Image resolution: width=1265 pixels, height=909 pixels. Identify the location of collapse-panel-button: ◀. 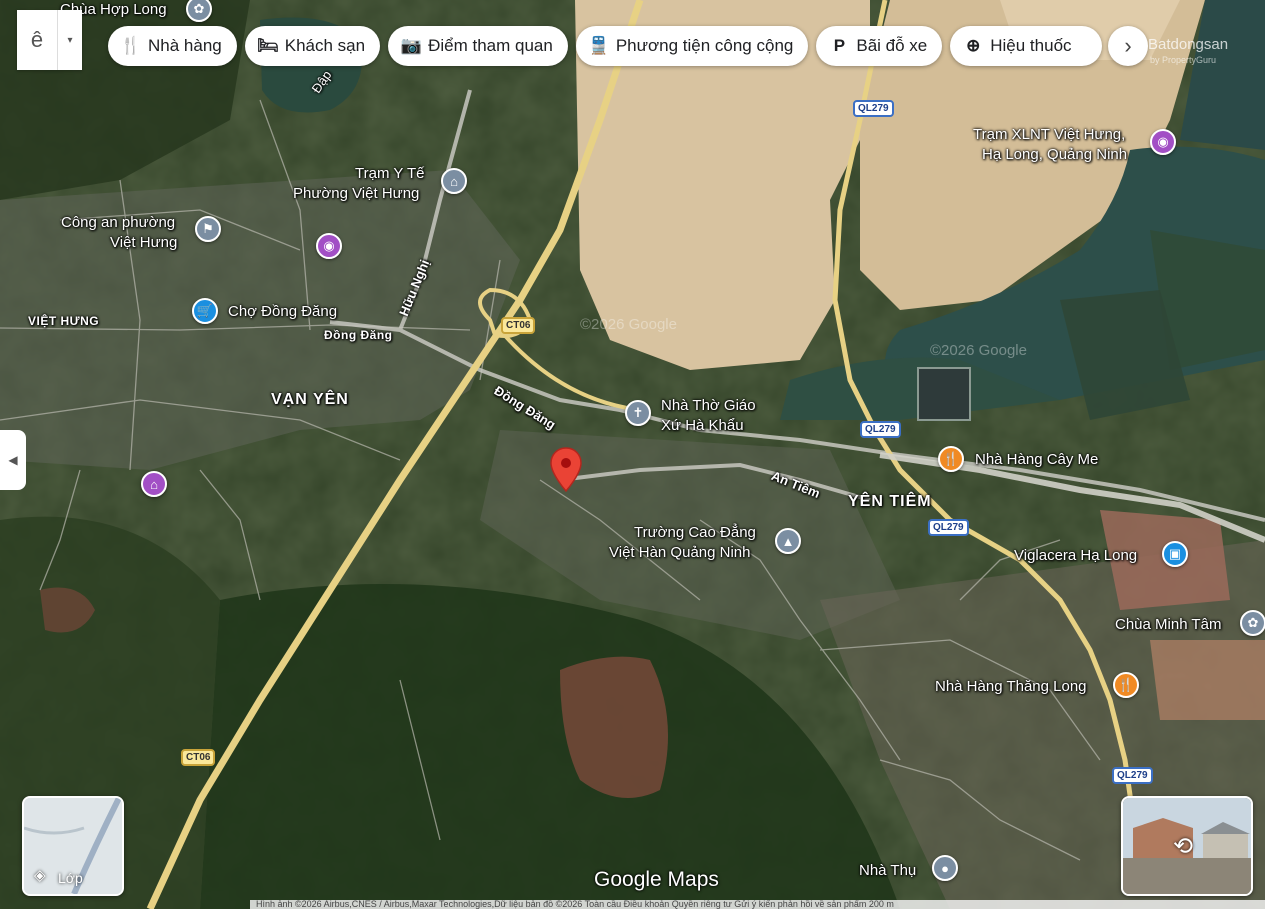
(13, 460).